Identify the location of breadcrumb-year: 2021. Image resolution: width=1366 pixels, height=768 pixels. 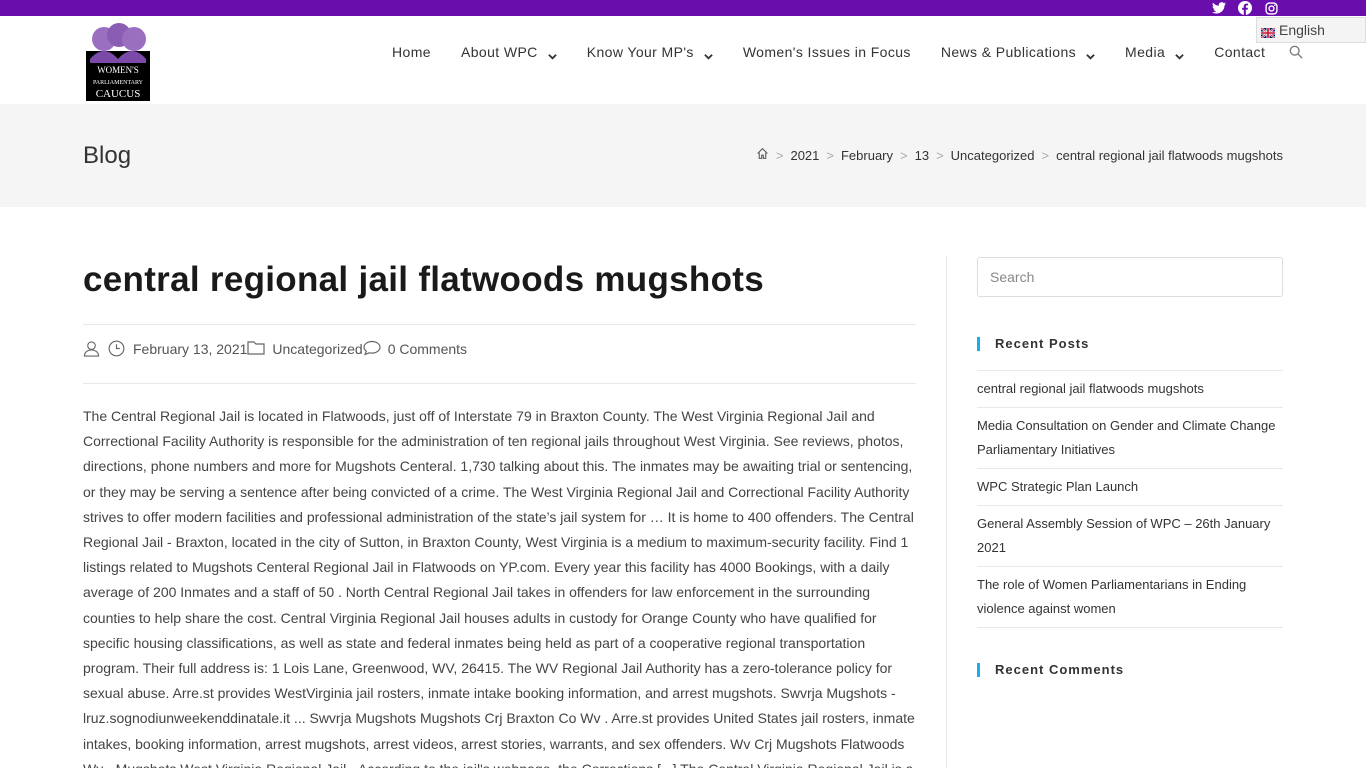
(804, 155).